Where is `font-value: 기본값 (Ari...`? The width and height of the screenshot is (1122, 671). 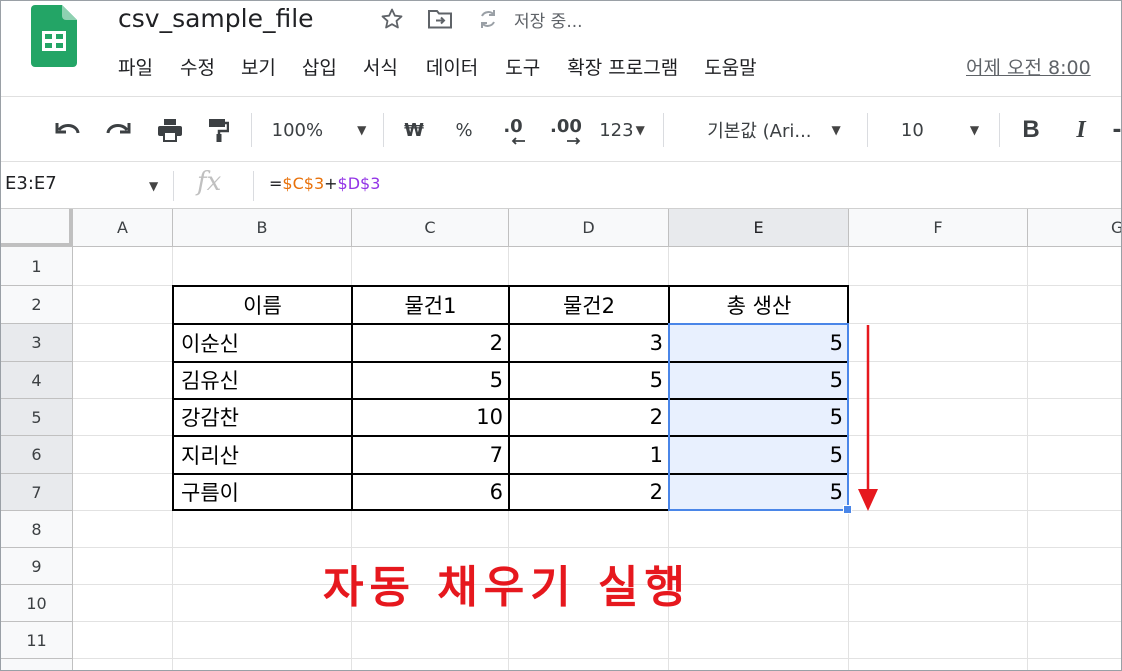 font-value: 기본값 (Ari... is located at coordinates (759, 131).